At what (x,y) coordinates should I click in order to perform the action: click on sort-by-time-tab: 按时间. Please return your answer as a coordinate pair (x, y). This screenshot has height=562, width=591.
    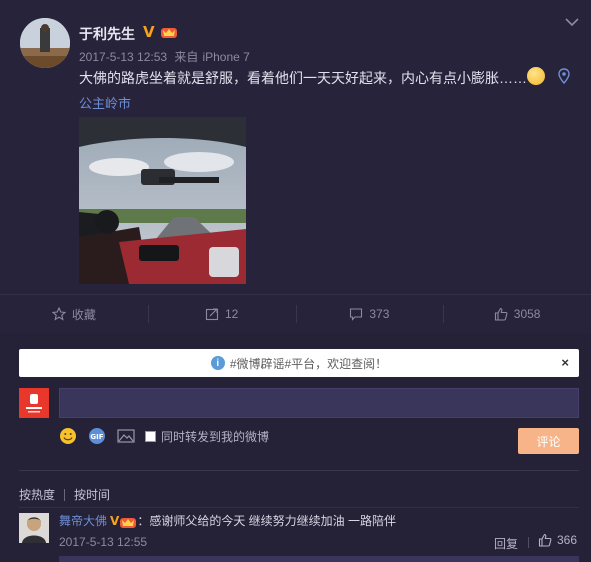
    Looking at the image, I should click on (92, 494).